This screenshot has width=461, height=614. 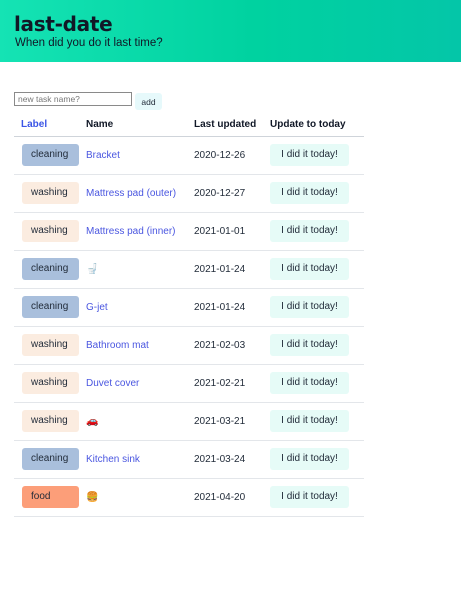 What do you see at coordinates (97, 307) in the screenshot?
I see `task-name-link: G-jet` at bounding box center [97, 307].